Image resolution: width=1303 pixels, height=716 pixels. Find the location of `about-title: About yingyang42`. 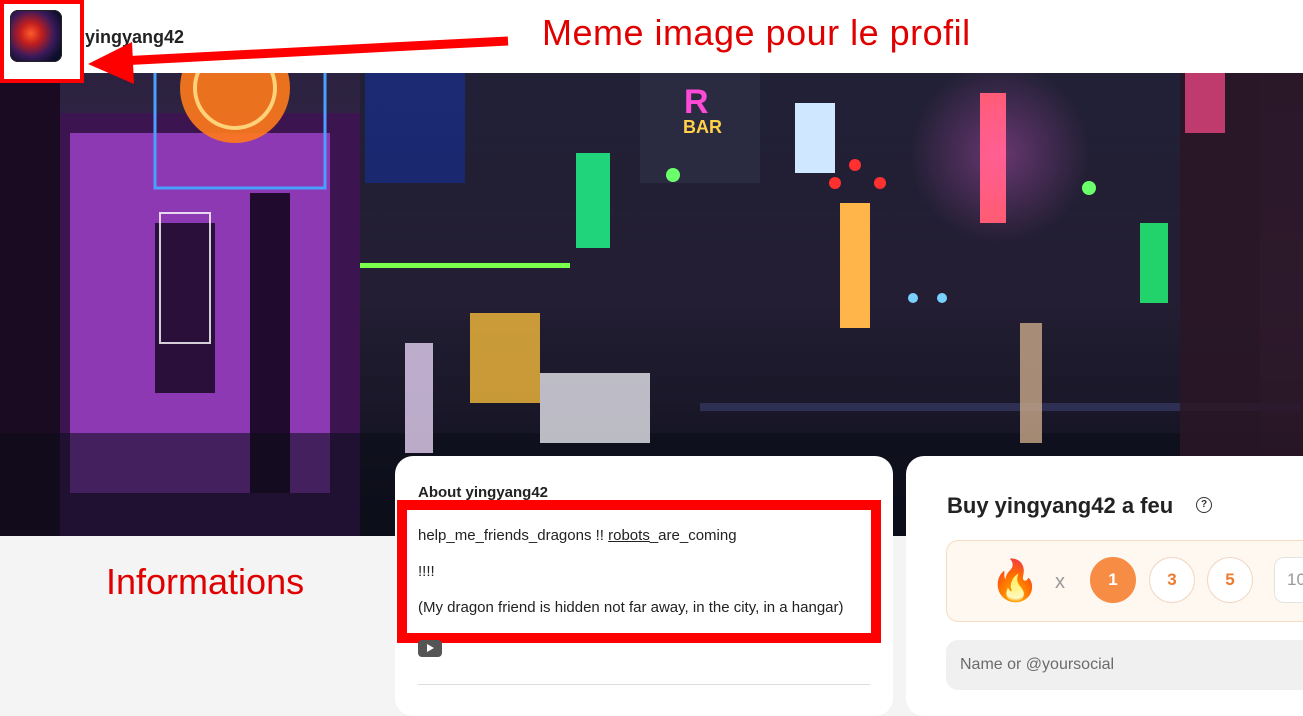

about-title: About yingyang42 is located at coordinates (483, 492).